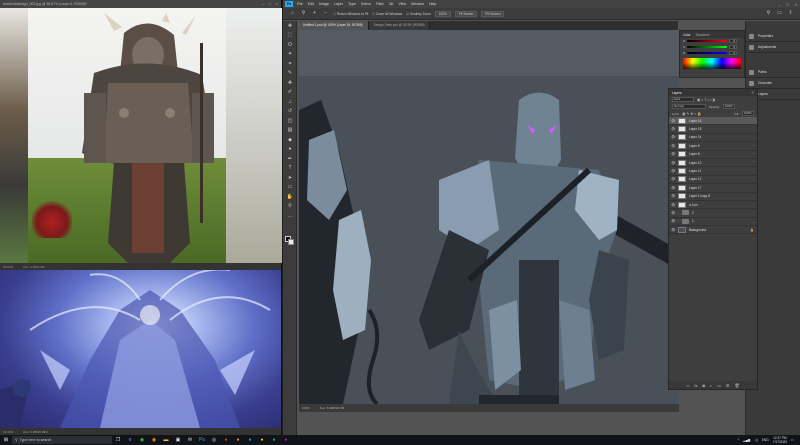 The image size is (800, 445). What do you see at coordinates (290, 102) in the screenshot?
I see `stamp-tool-icon: ⊥` at bounding box center [290, 102].